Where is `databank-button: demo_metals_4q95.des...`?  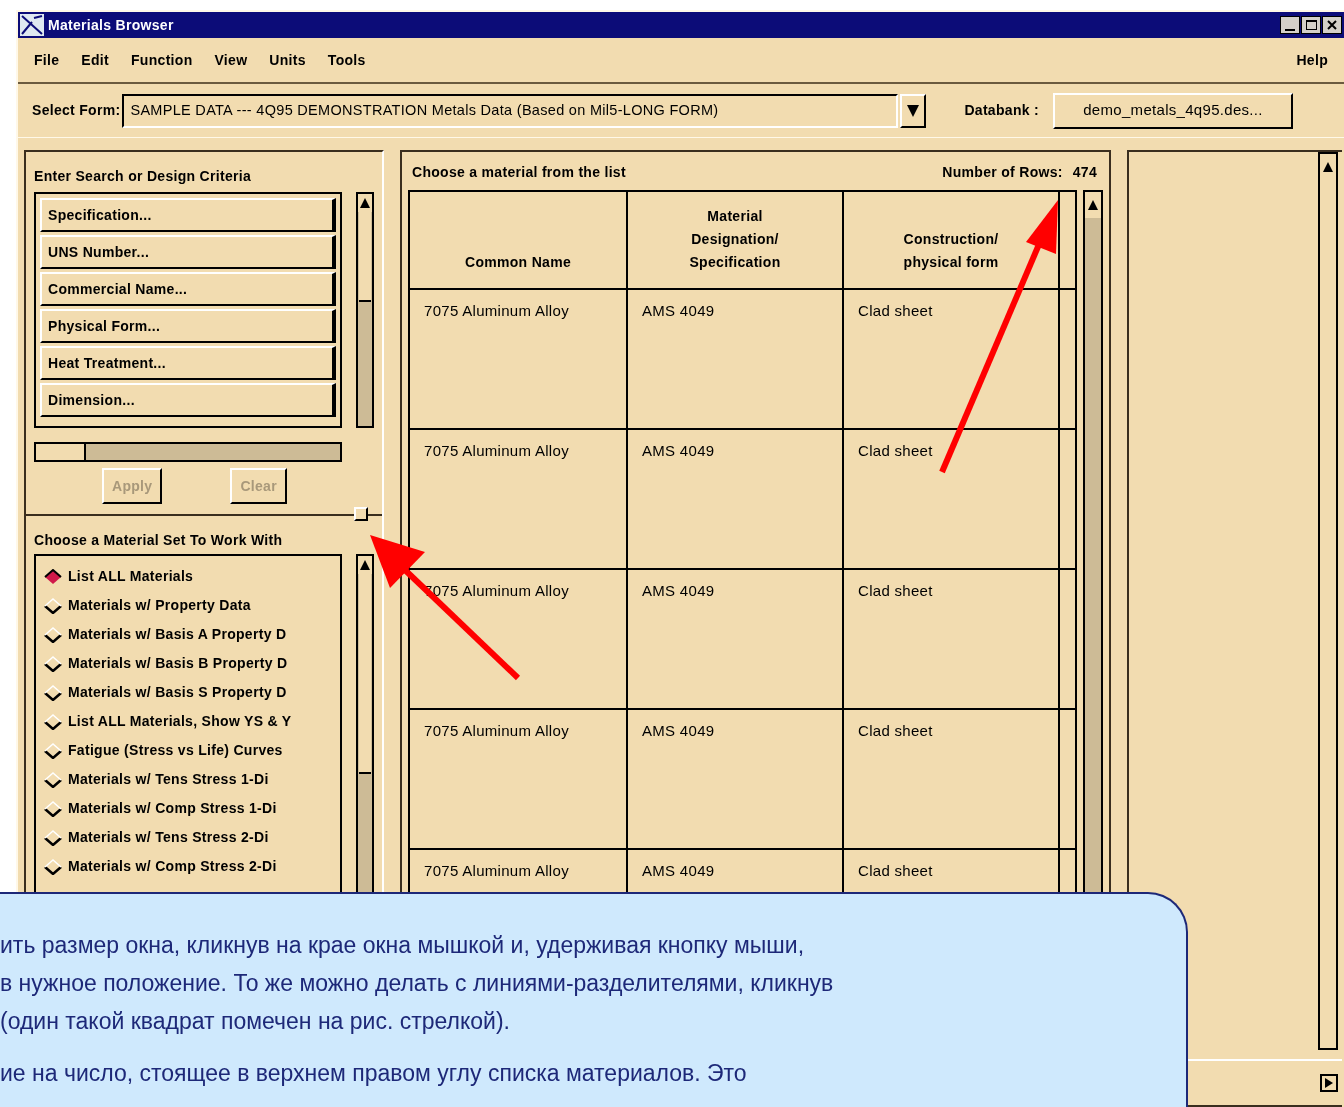
databank-button: demo_metals_4q95.des... is located at coordinates (1173, 110).